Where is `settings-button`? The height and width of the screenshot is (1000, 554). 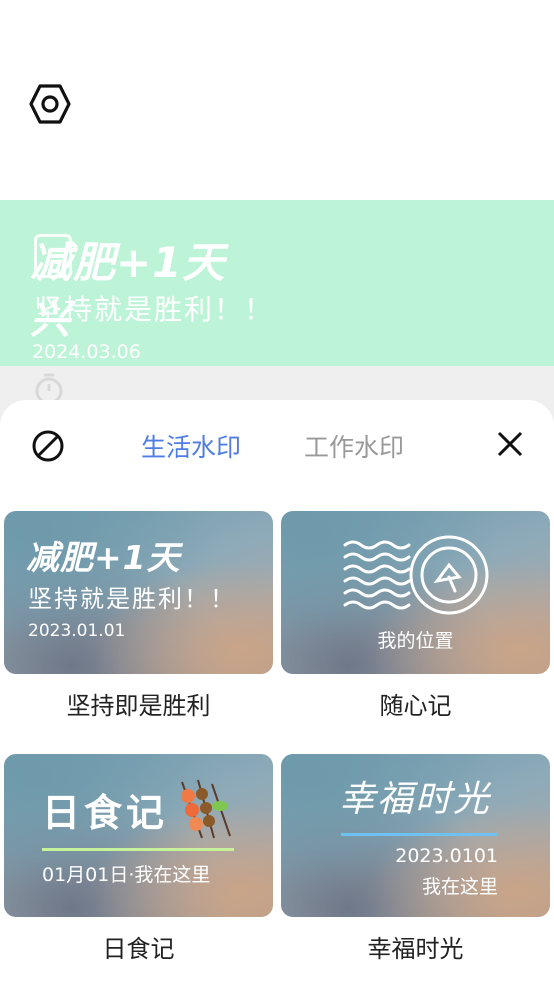
settings-button is located at coordinates (50, 104).